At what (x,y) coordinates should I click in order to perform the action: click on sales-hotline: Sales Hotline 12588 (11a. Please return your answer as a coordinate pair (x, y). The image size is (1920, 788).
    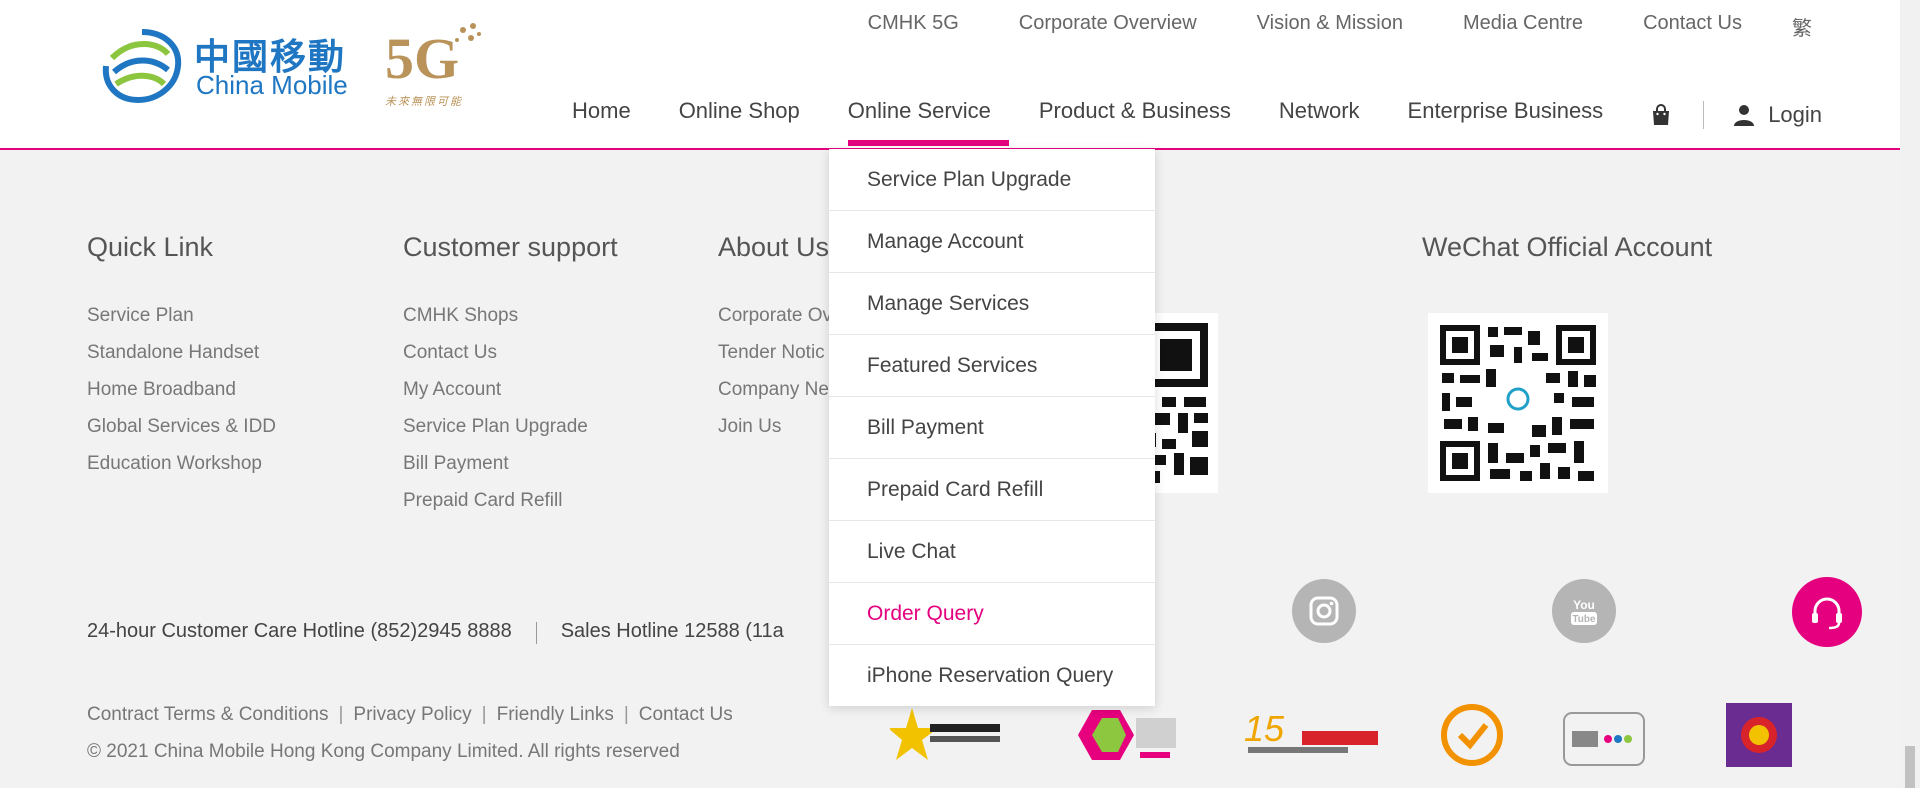
    Looking at the image, I should click on (672, 632).